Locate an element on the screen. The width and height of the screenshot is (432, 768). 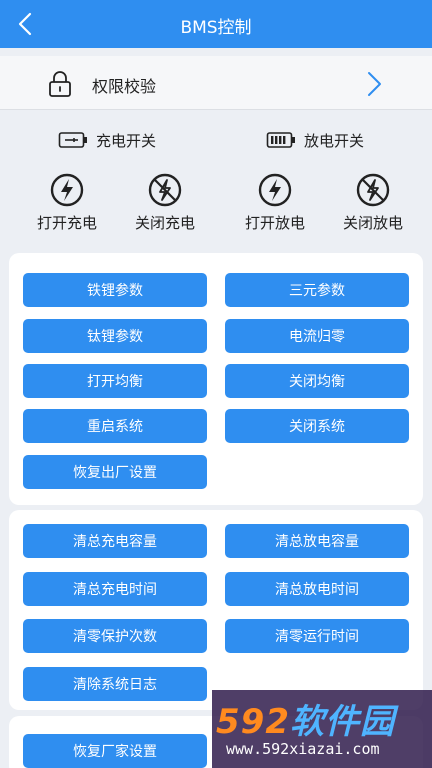
battery-charging-icon is located at coordinates (72, 140).